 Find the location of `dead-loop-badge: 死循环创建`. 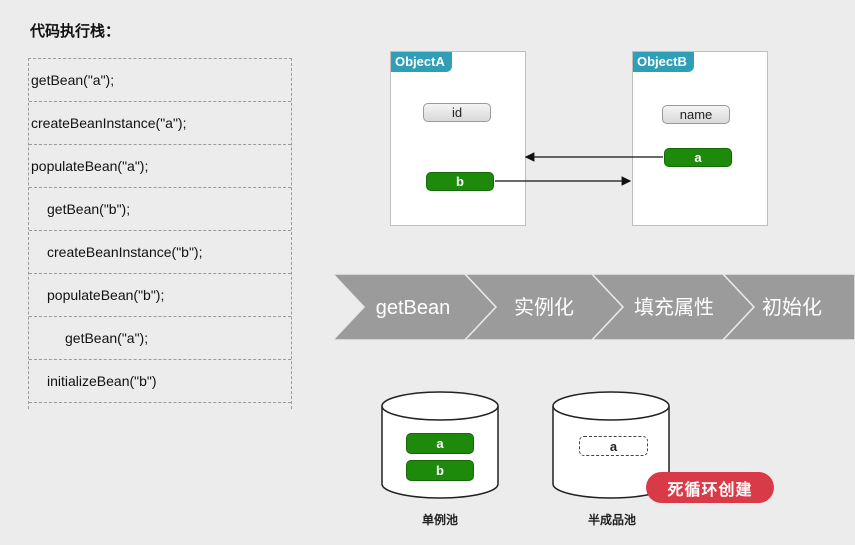

dead-loop-badge: 死循环创建 is located at coordinates (710, 487).